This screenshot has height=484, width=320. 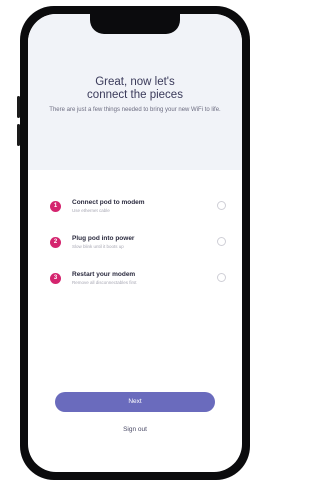 I want to click on page-title-line2: connect the pieces, so click(x=135, y=95).